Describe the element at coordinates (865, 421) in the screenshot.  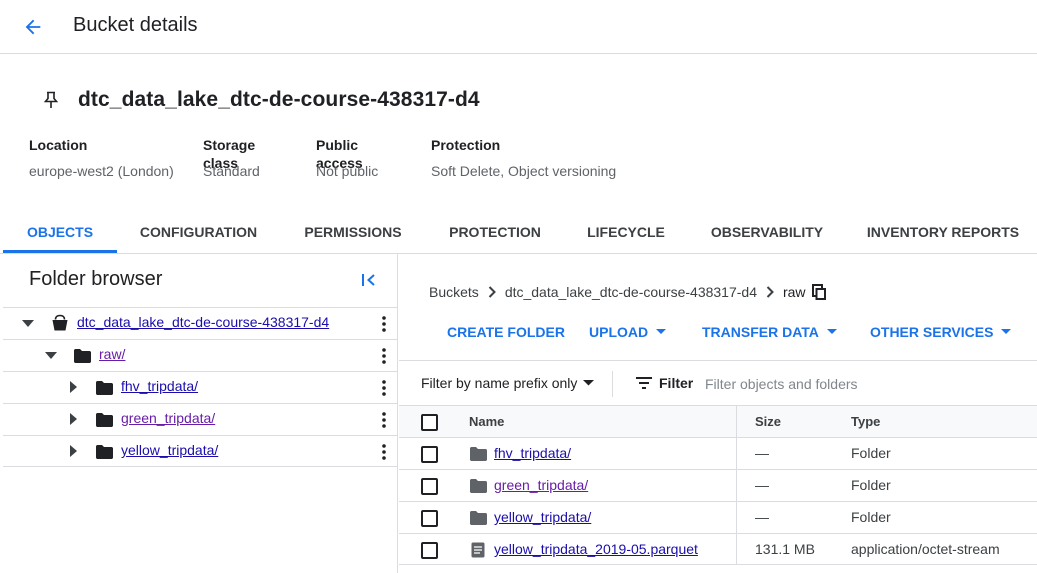
I see `column-header-type: Type` at that location.